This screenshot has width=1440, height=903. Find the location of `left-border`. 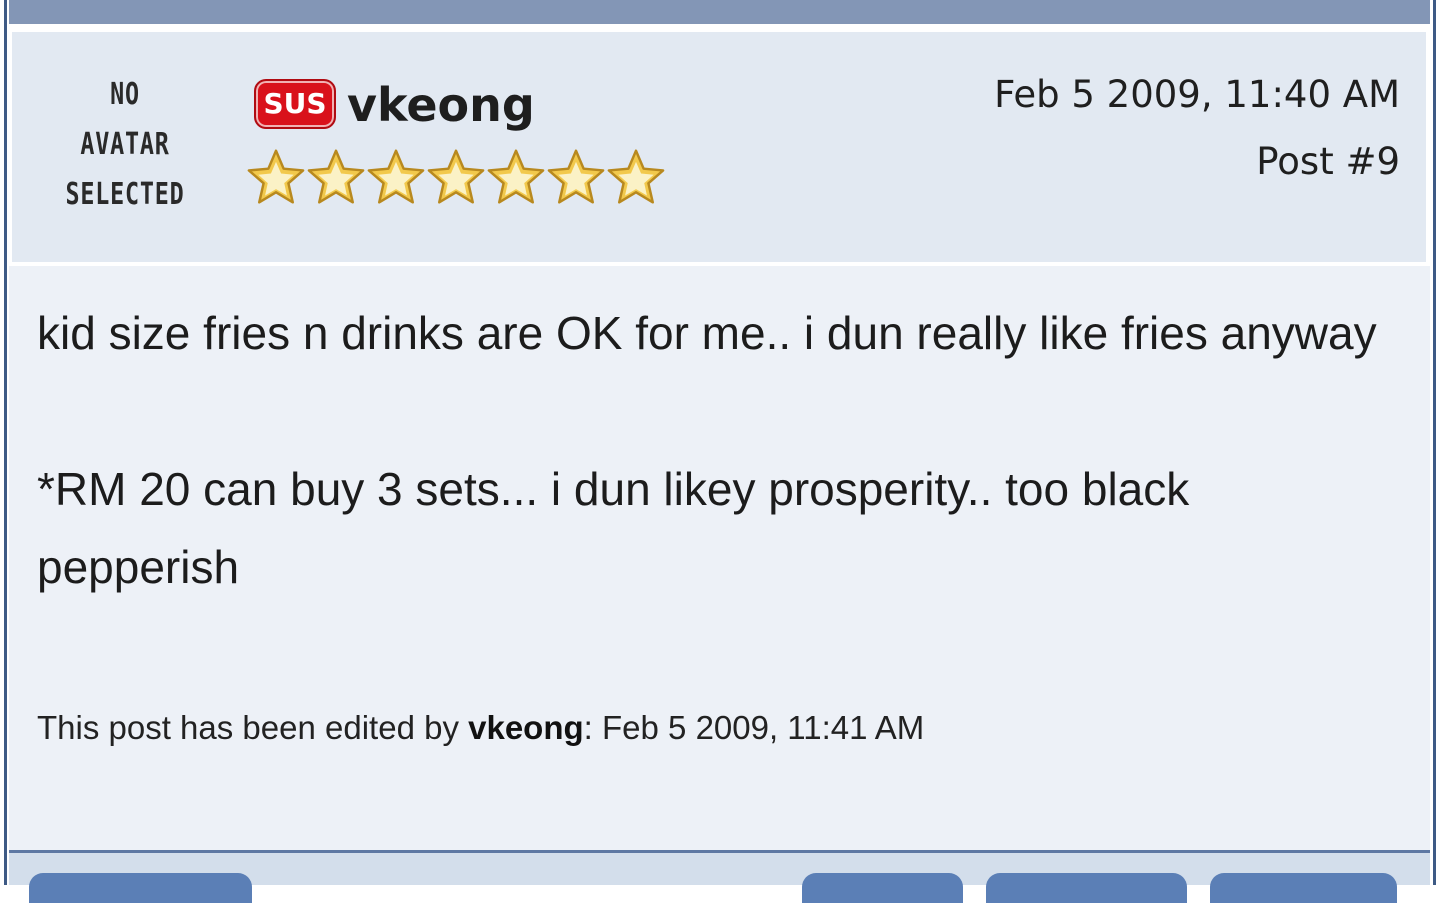

left-border is located at coordinates (5, 442).